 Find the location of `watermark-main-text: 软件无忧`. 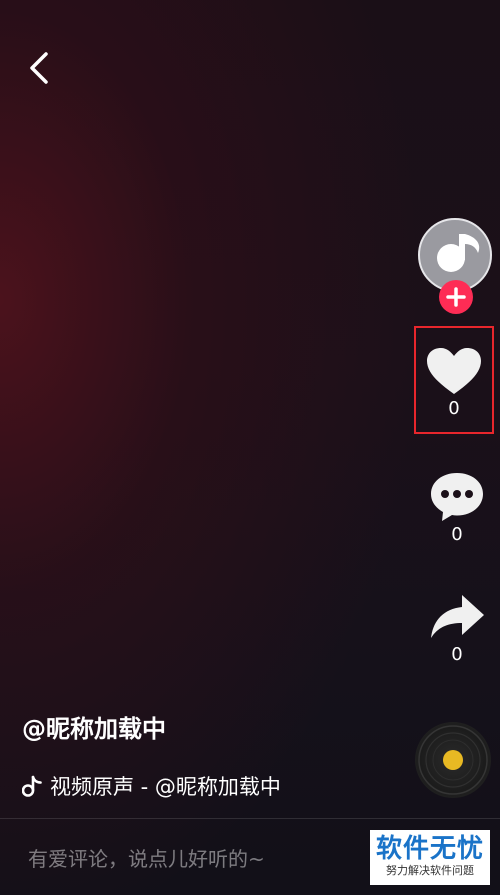

watermark-main-text: 软件无忧 is located at coordinates (429, 849).